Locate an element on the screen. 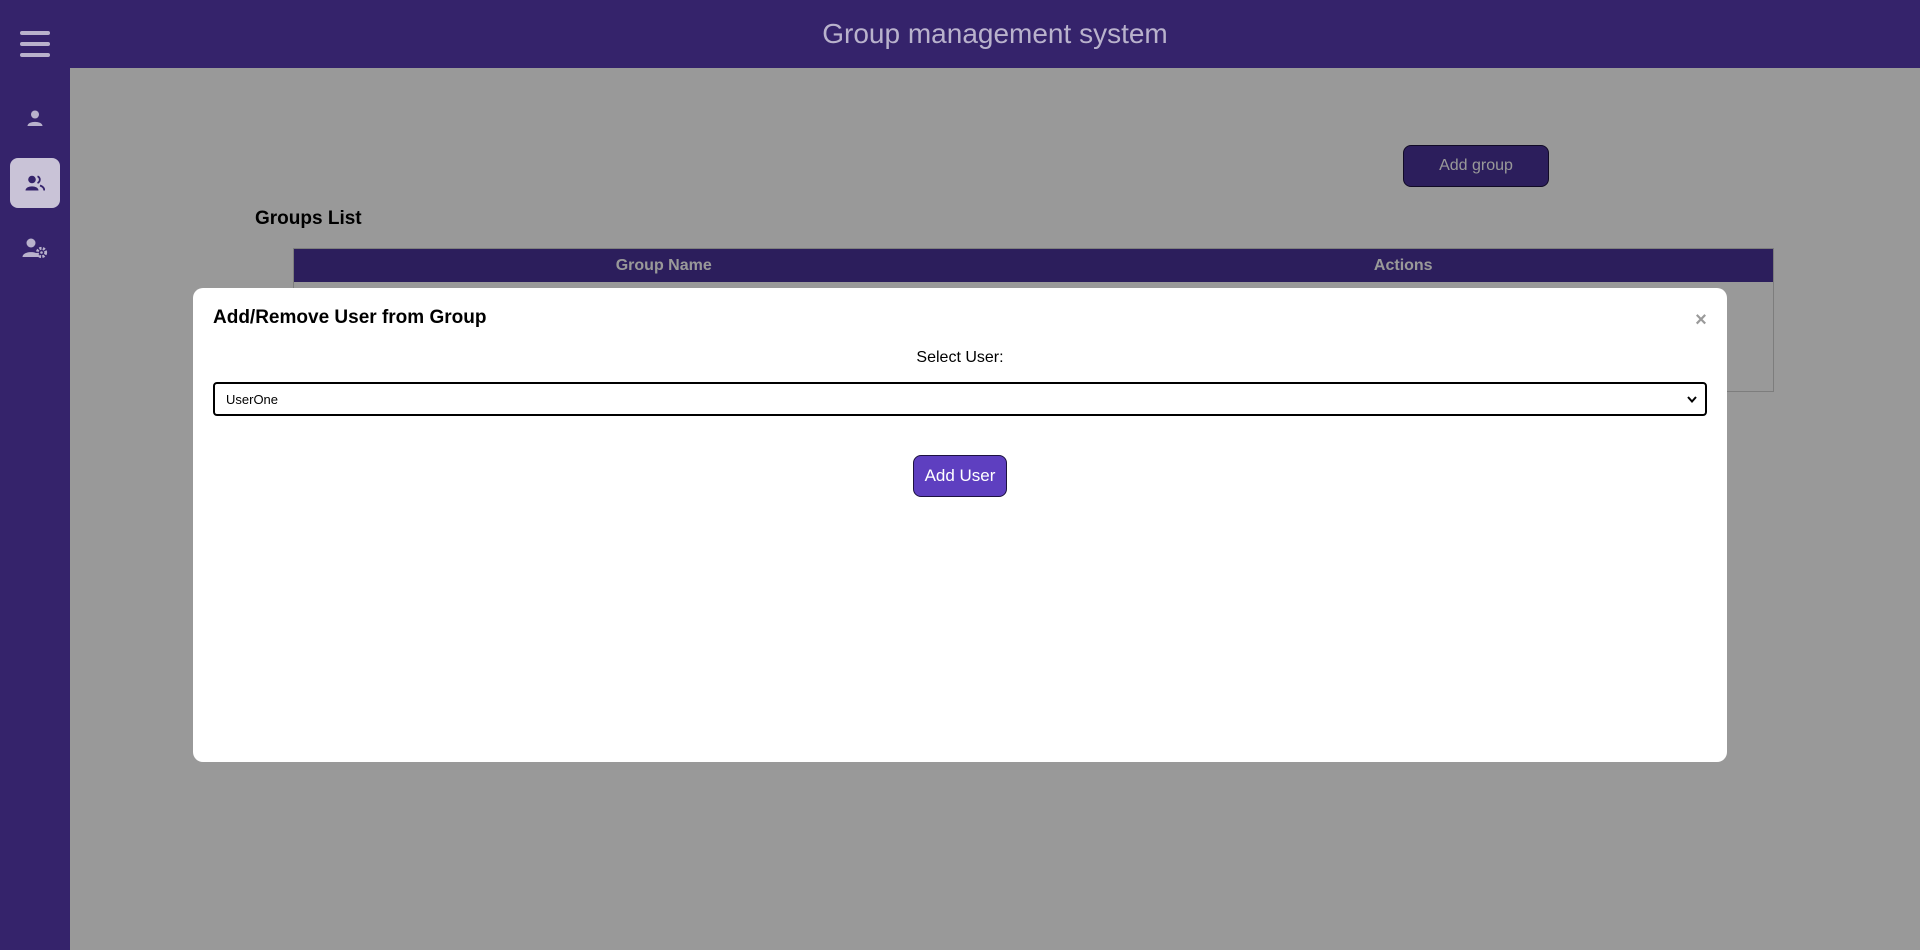  selected-user-value: UserOne is located at coordinates (252, 399).